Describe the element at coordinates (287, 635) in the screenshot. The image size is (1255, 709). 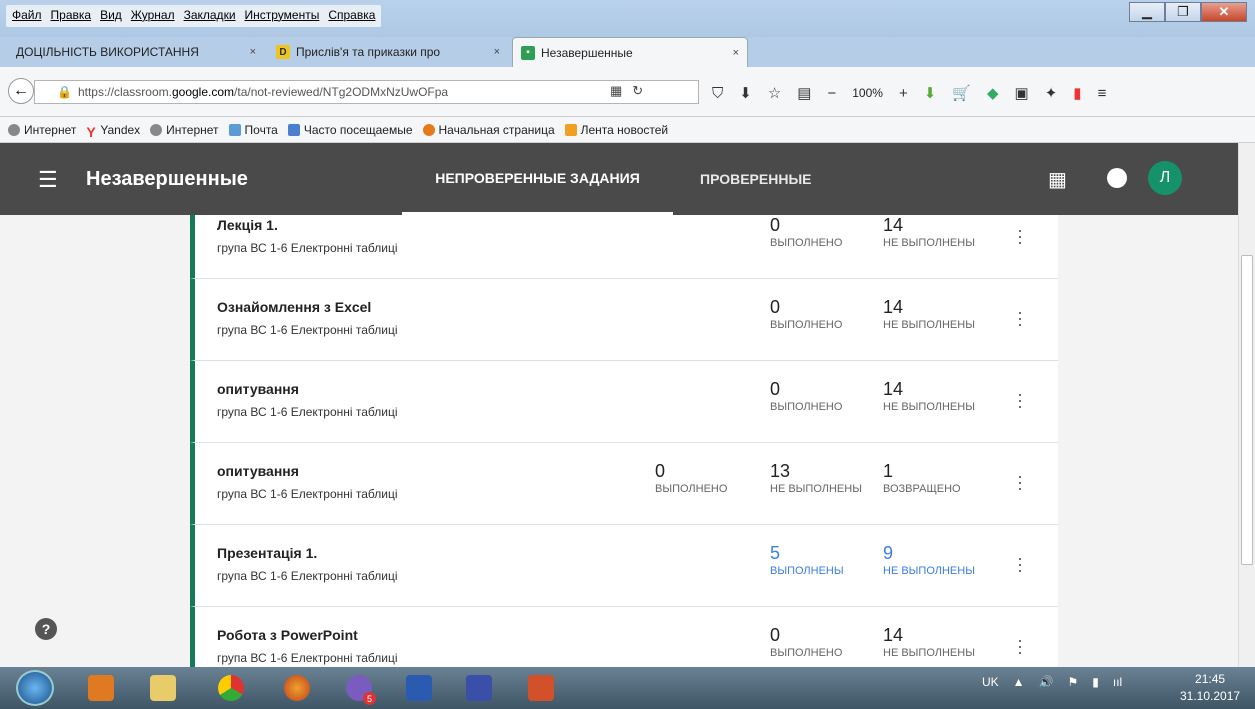
I see `assignment-title: Робота з PowerPoint` at that location.